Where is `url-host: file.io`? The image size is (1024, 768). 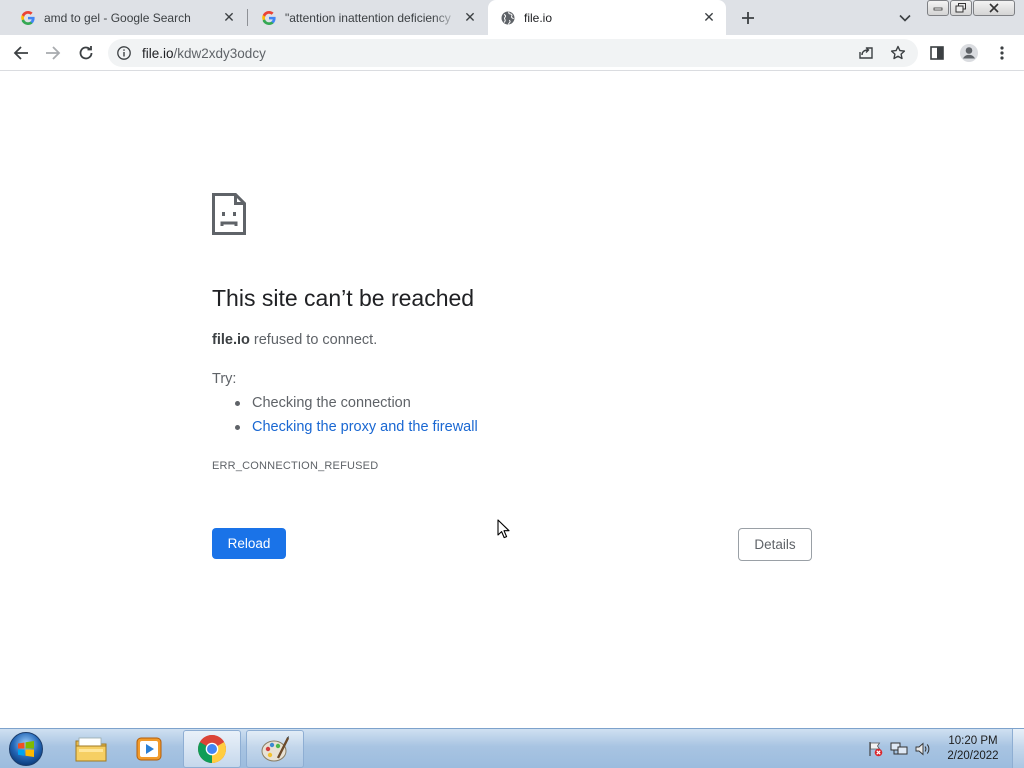 url-host: file.io is located at coordinates (158, 53).